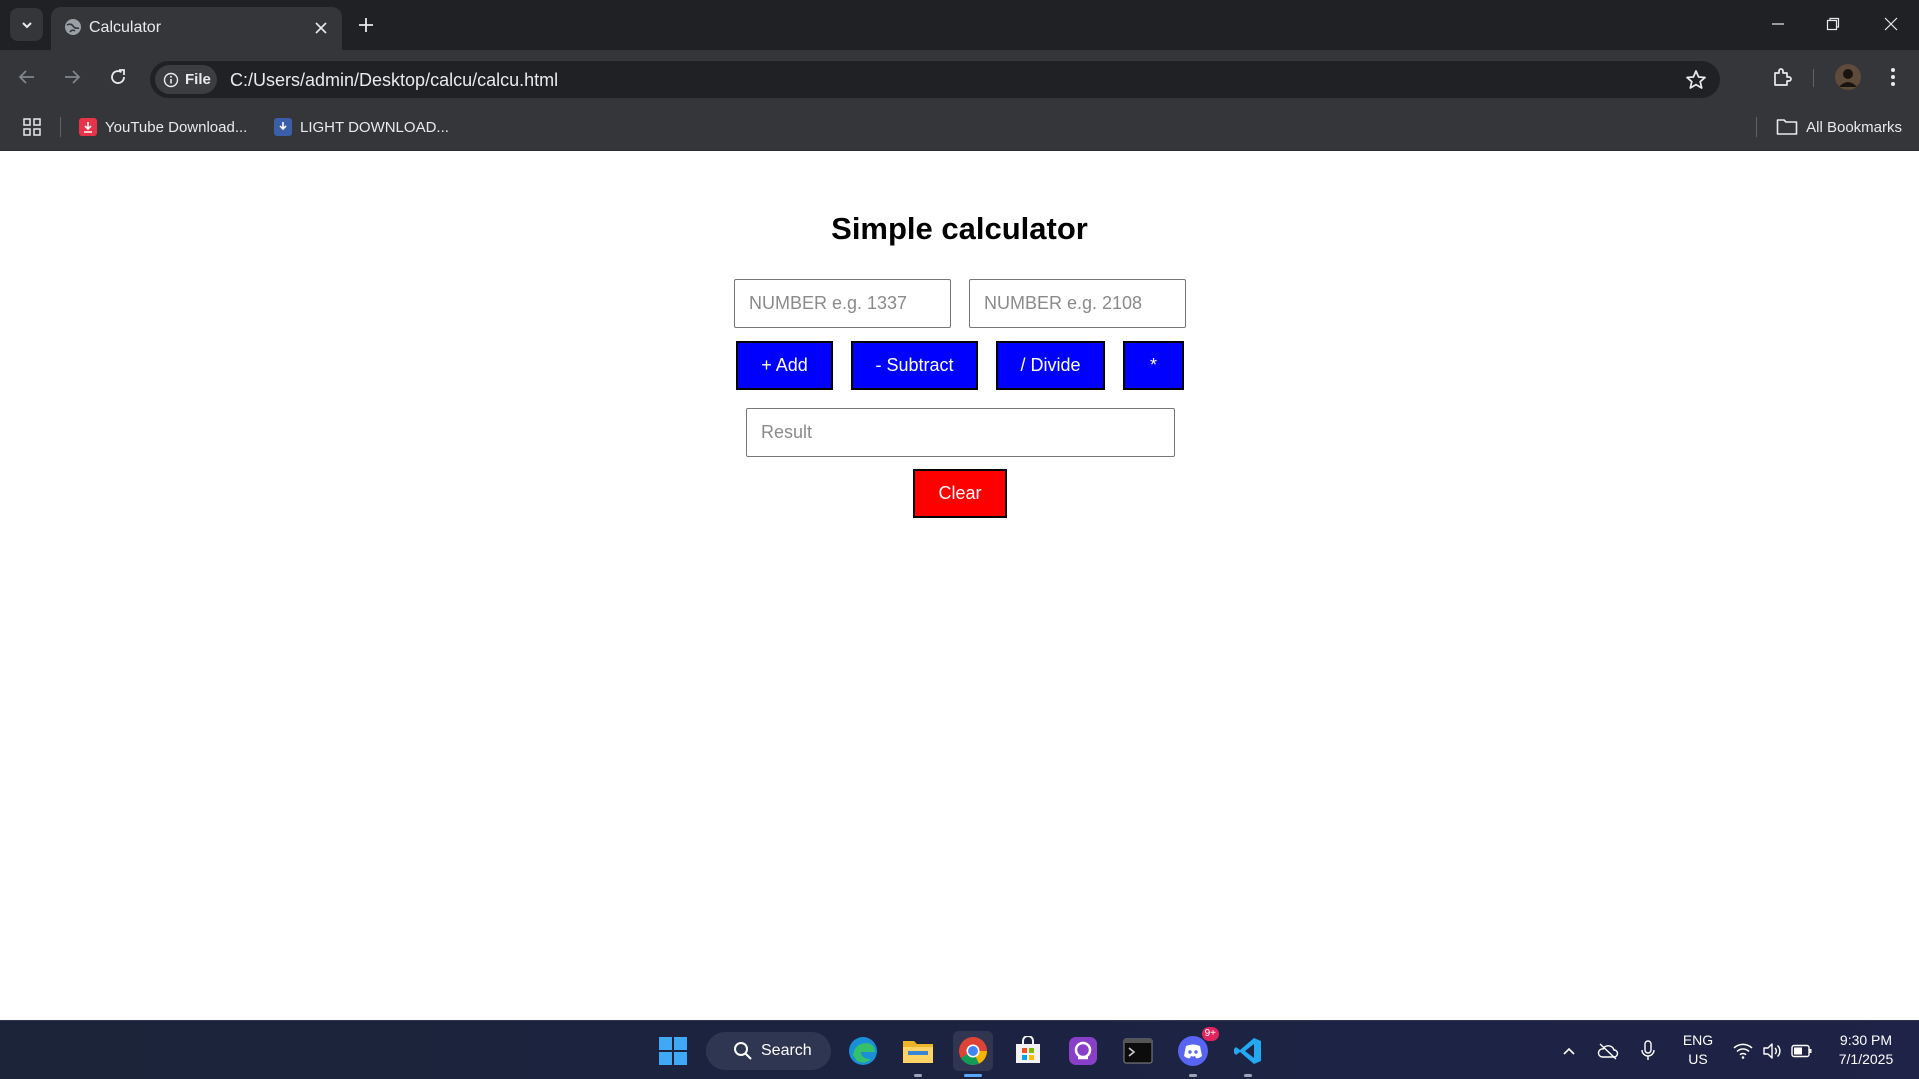 This screenshot has height=1079, width=1919. I want to click on menu-button, so click(1893, 77).